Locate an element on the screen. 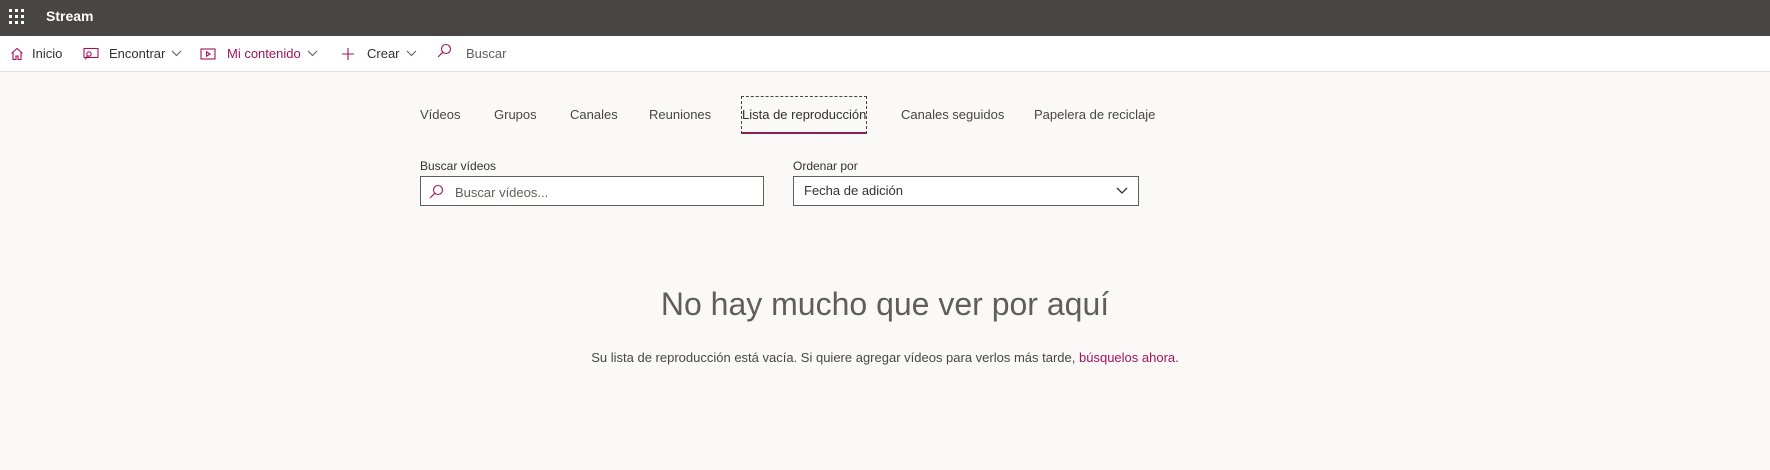 The height and width of the screenshot is (470, 1770). home-icon is located at coordinates (17, 53).